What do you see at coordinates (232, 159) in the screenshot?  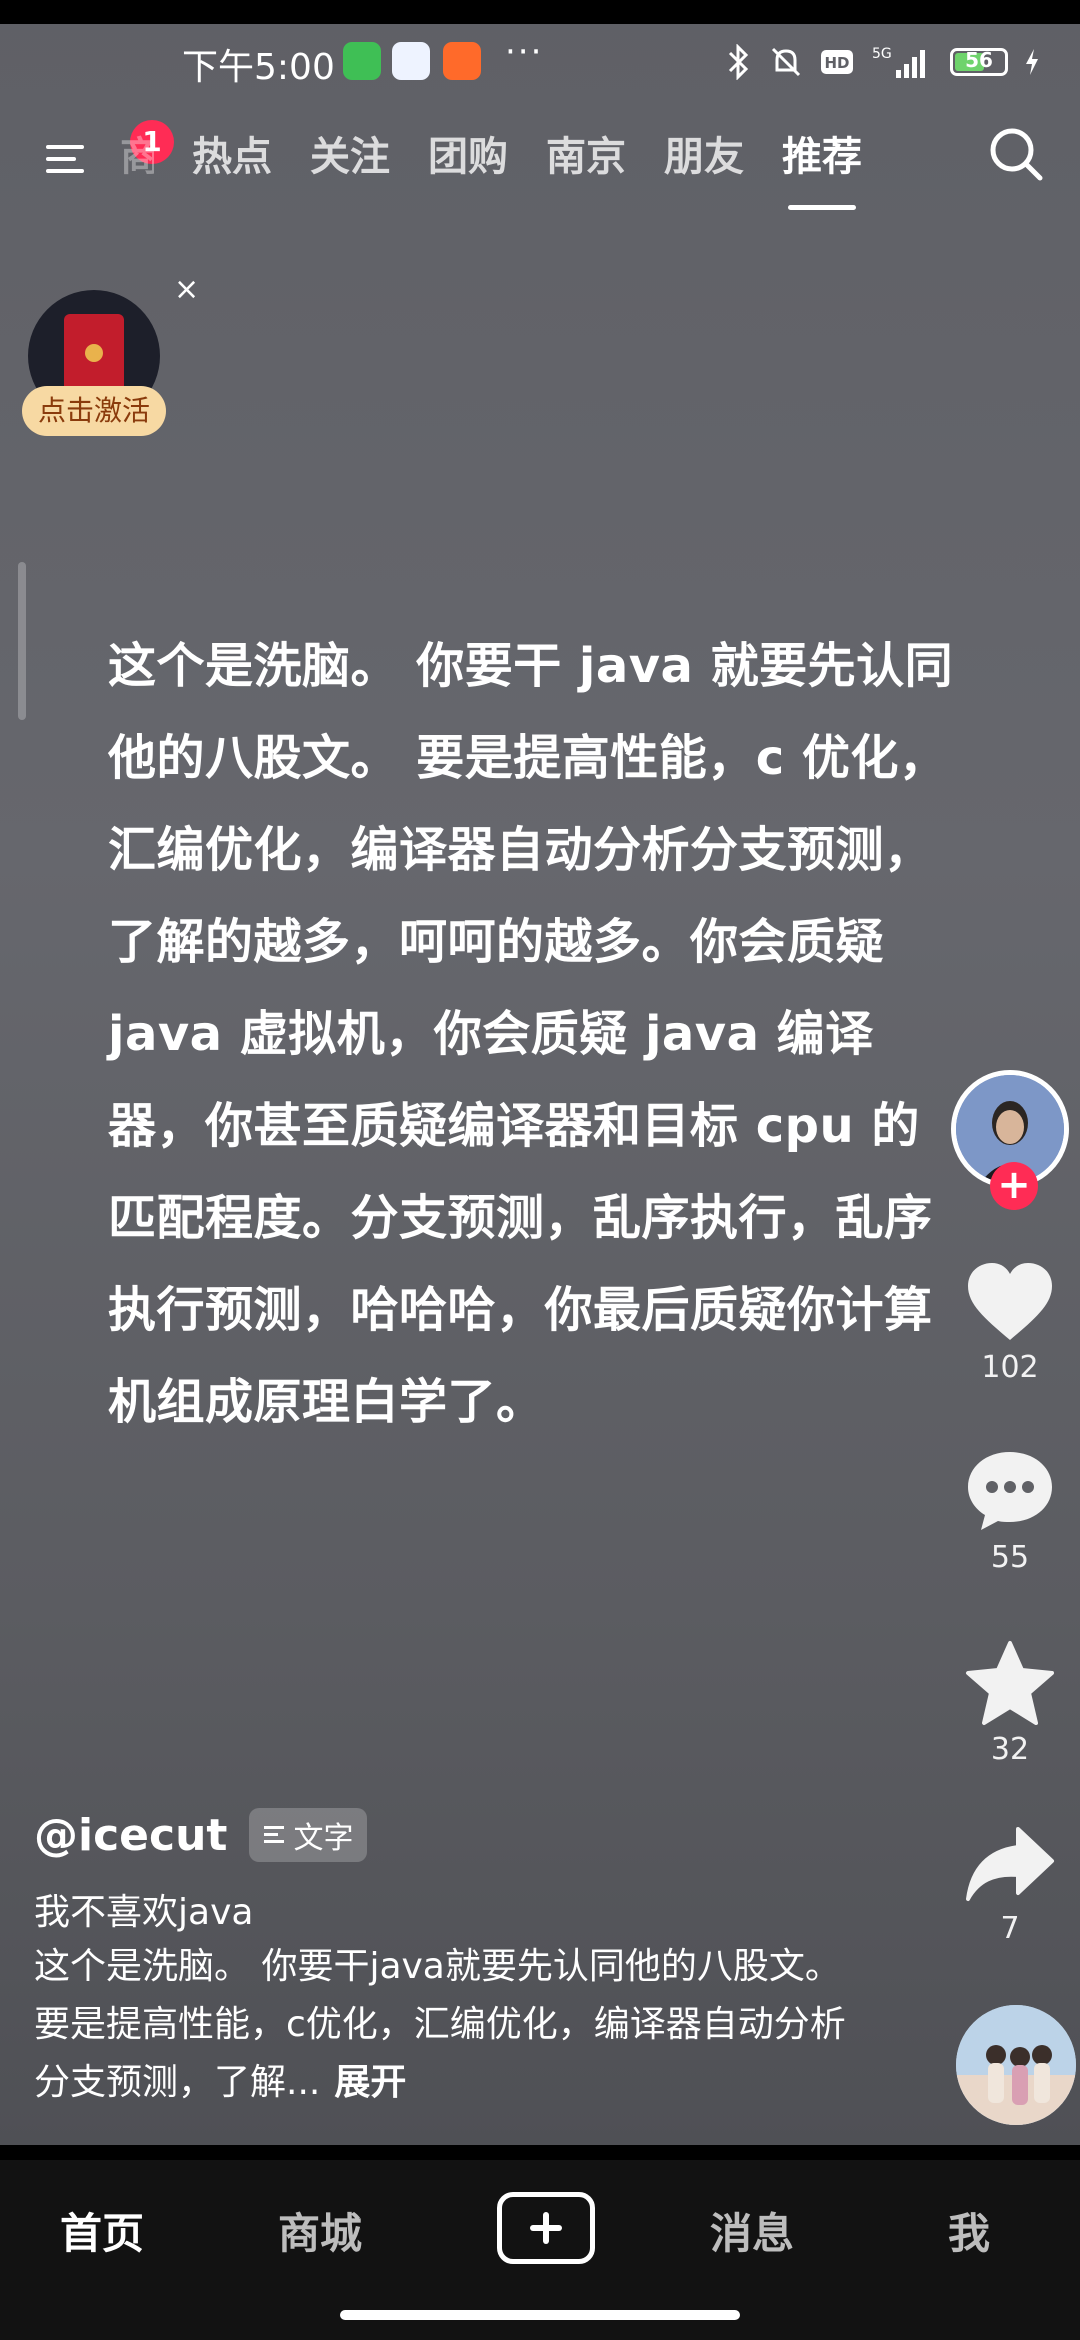 I see `tab-hot: 热点` at bounding box center [232, 159].